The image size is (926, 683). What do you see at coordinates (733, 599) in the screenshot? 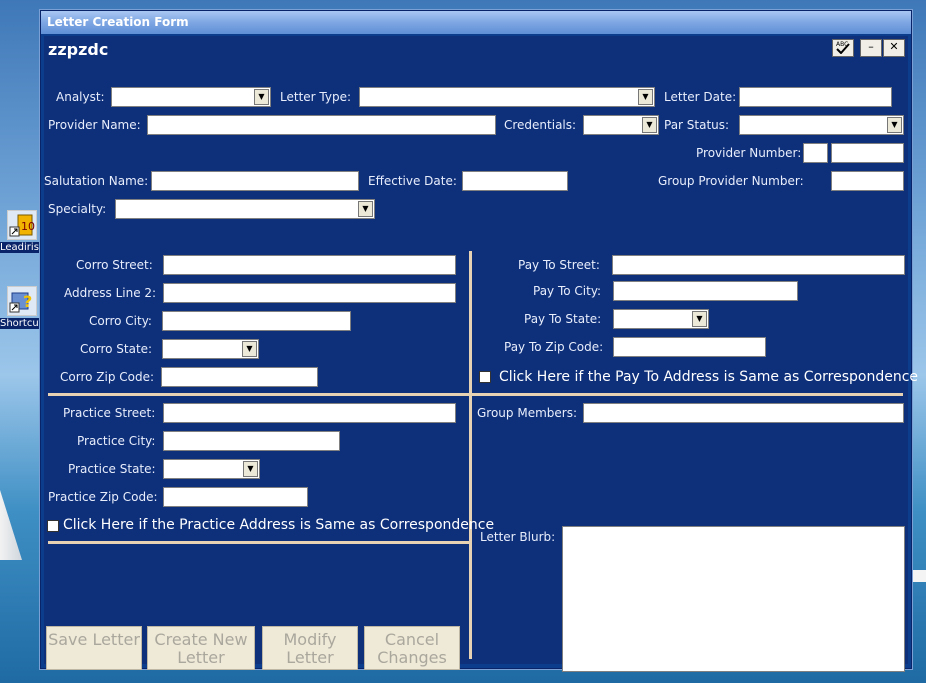
I see `letter-blurb-textarea` at bounding box center [733, 599].